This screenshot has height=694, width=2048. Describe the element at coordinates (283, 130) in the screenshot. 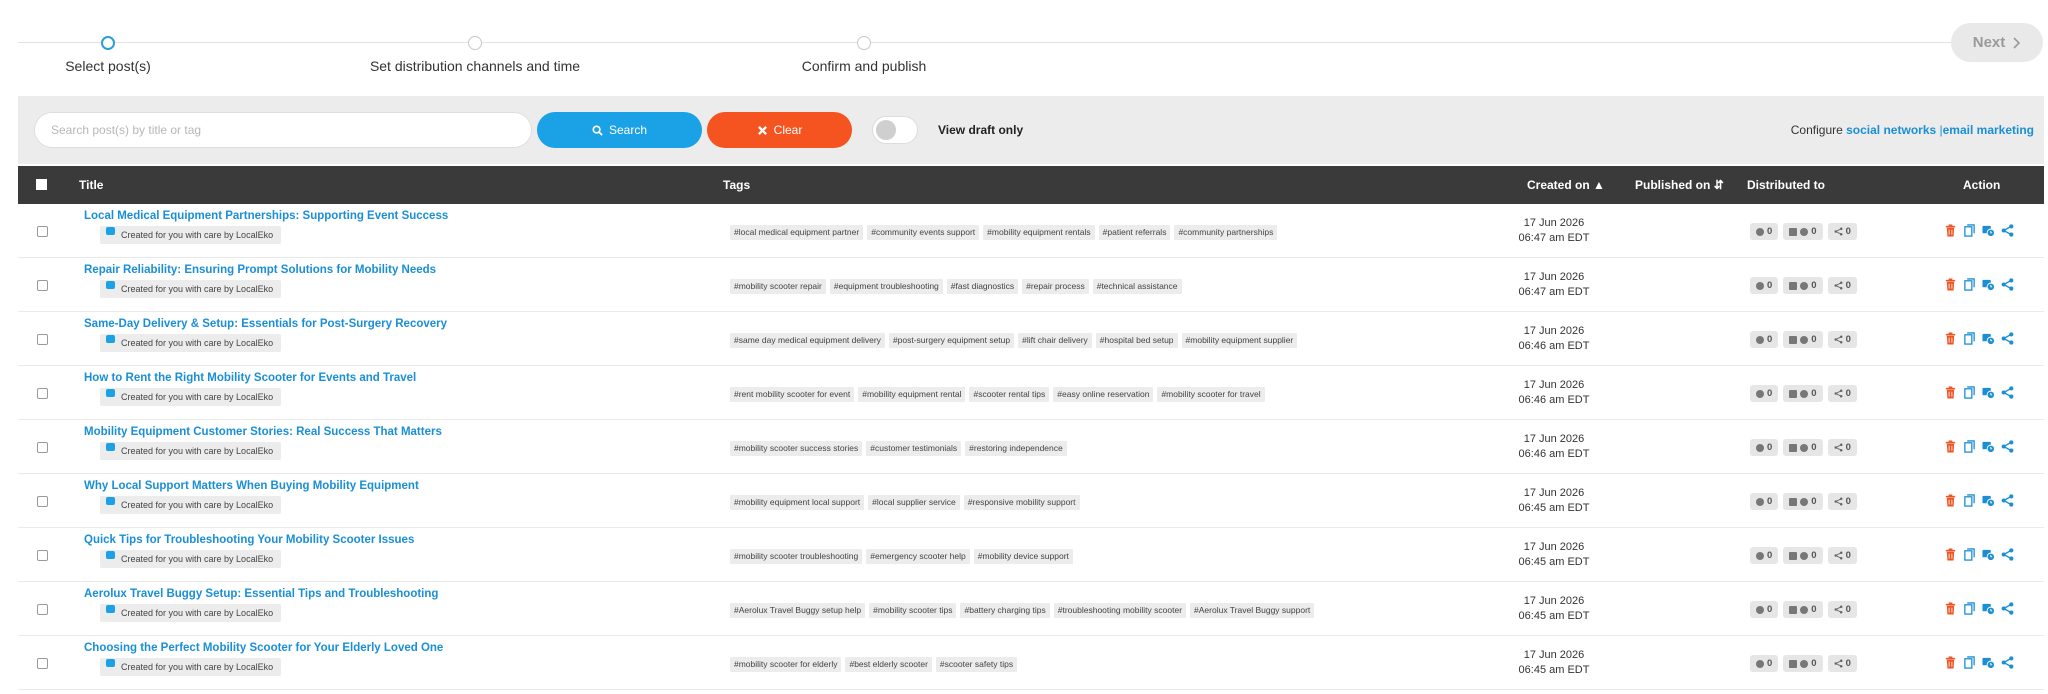

I see `search-input` at that location.